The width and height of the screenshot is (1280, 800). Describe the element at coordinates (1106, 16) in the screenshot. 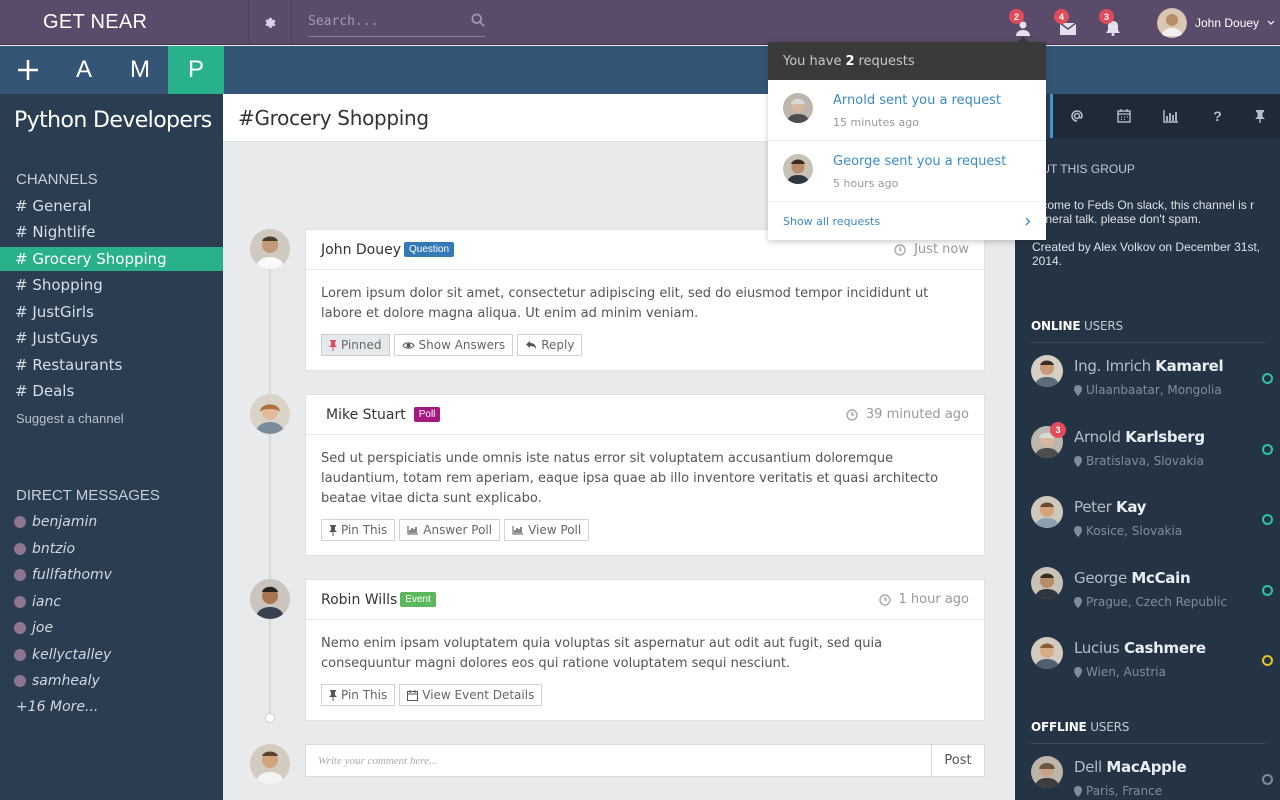

I see `notifications-badge: 3` at that location.